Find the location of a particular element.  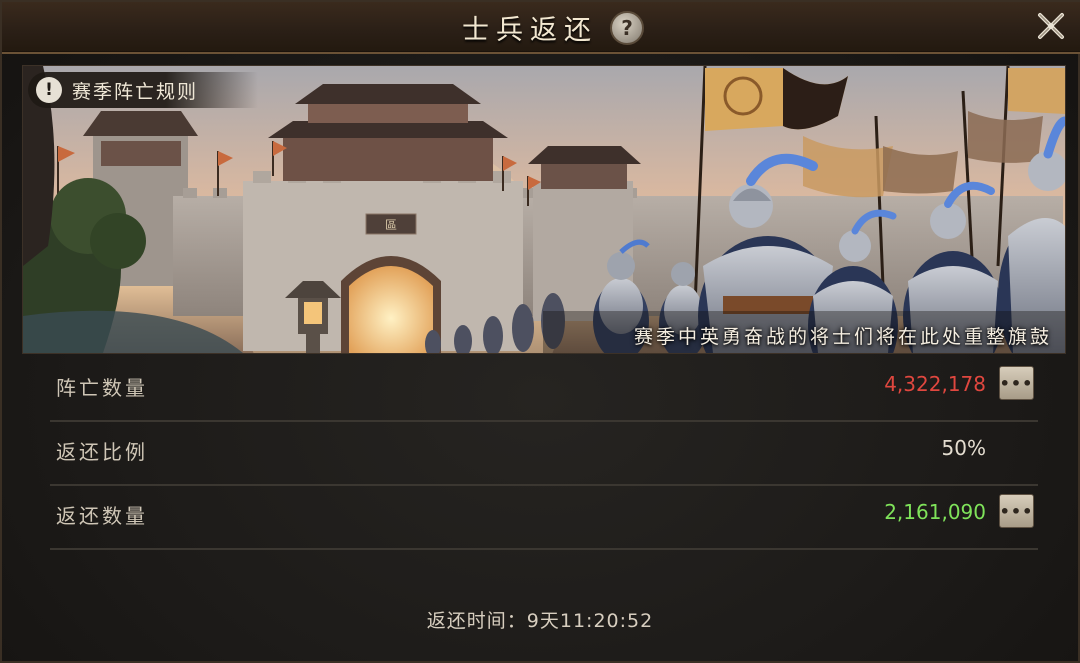

row-fallen-count: 阵亡数量 4,322,178 ••• is located at coordinates (544, 390).